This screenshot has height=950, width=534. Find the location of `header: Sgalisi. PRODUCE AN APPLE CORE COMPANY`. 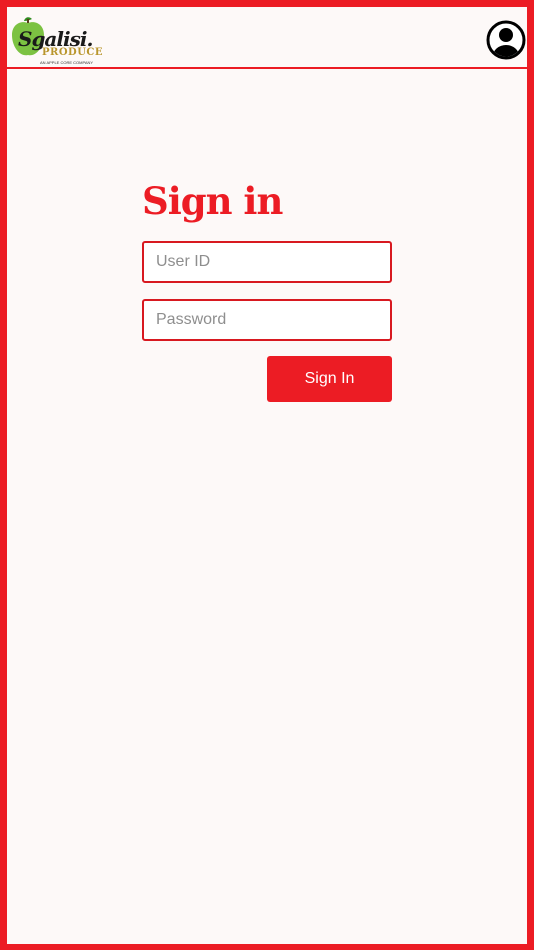

header: Sgalisi. PRODUCE AN APPLE CORE COMPANY is located at coordinates (267, 38).